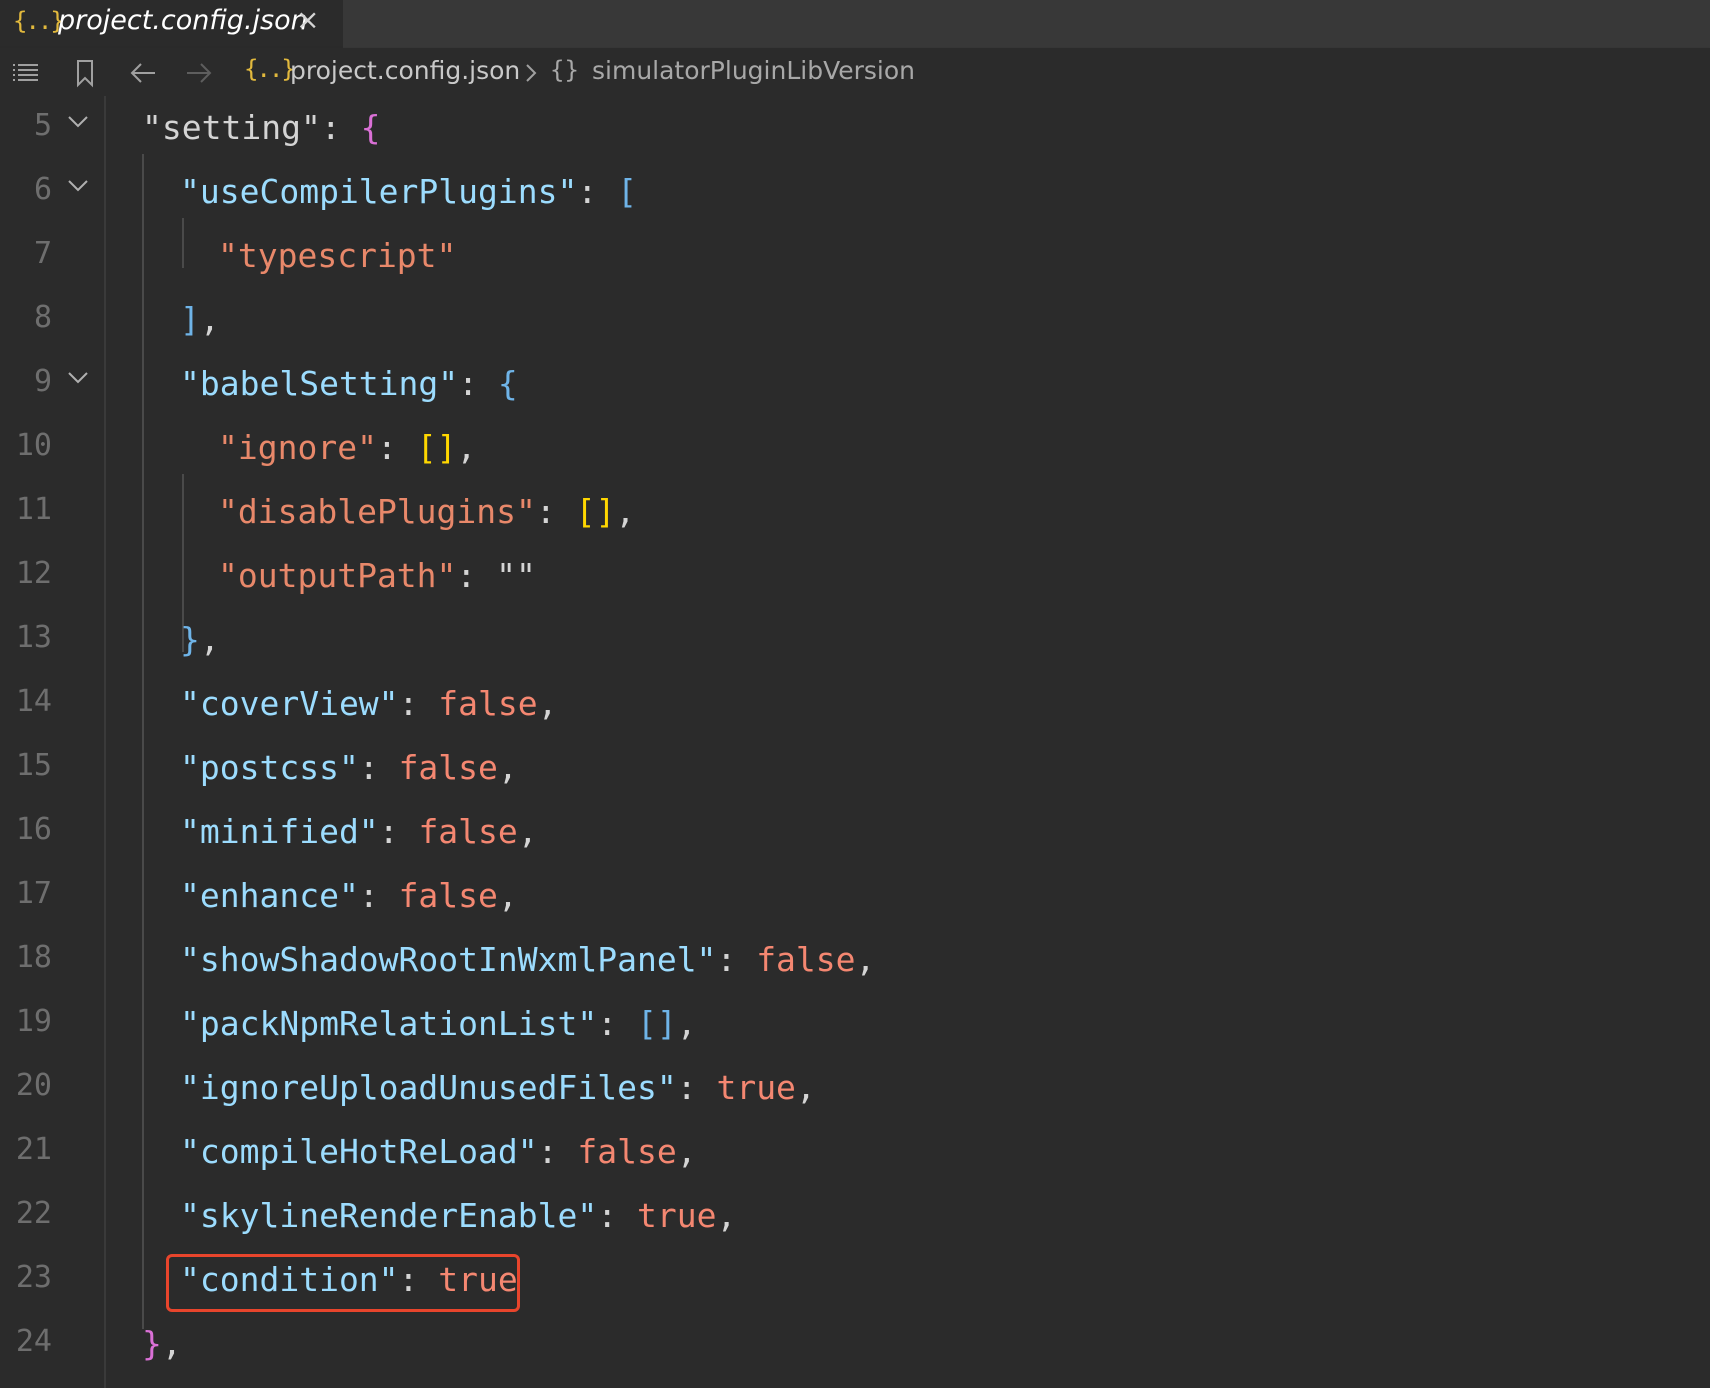 This screenshot has width=1710, height=1388. Describe the element at coordinates (279, 831) in the screenshot. I see `code-token: "minified"` at that location.